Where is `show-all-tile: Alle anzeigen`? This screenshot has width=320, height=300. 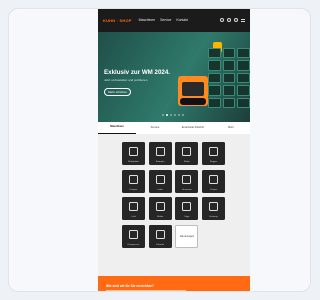 show-all-tile: Alle anzeigen is located at coordinates (187, 237).